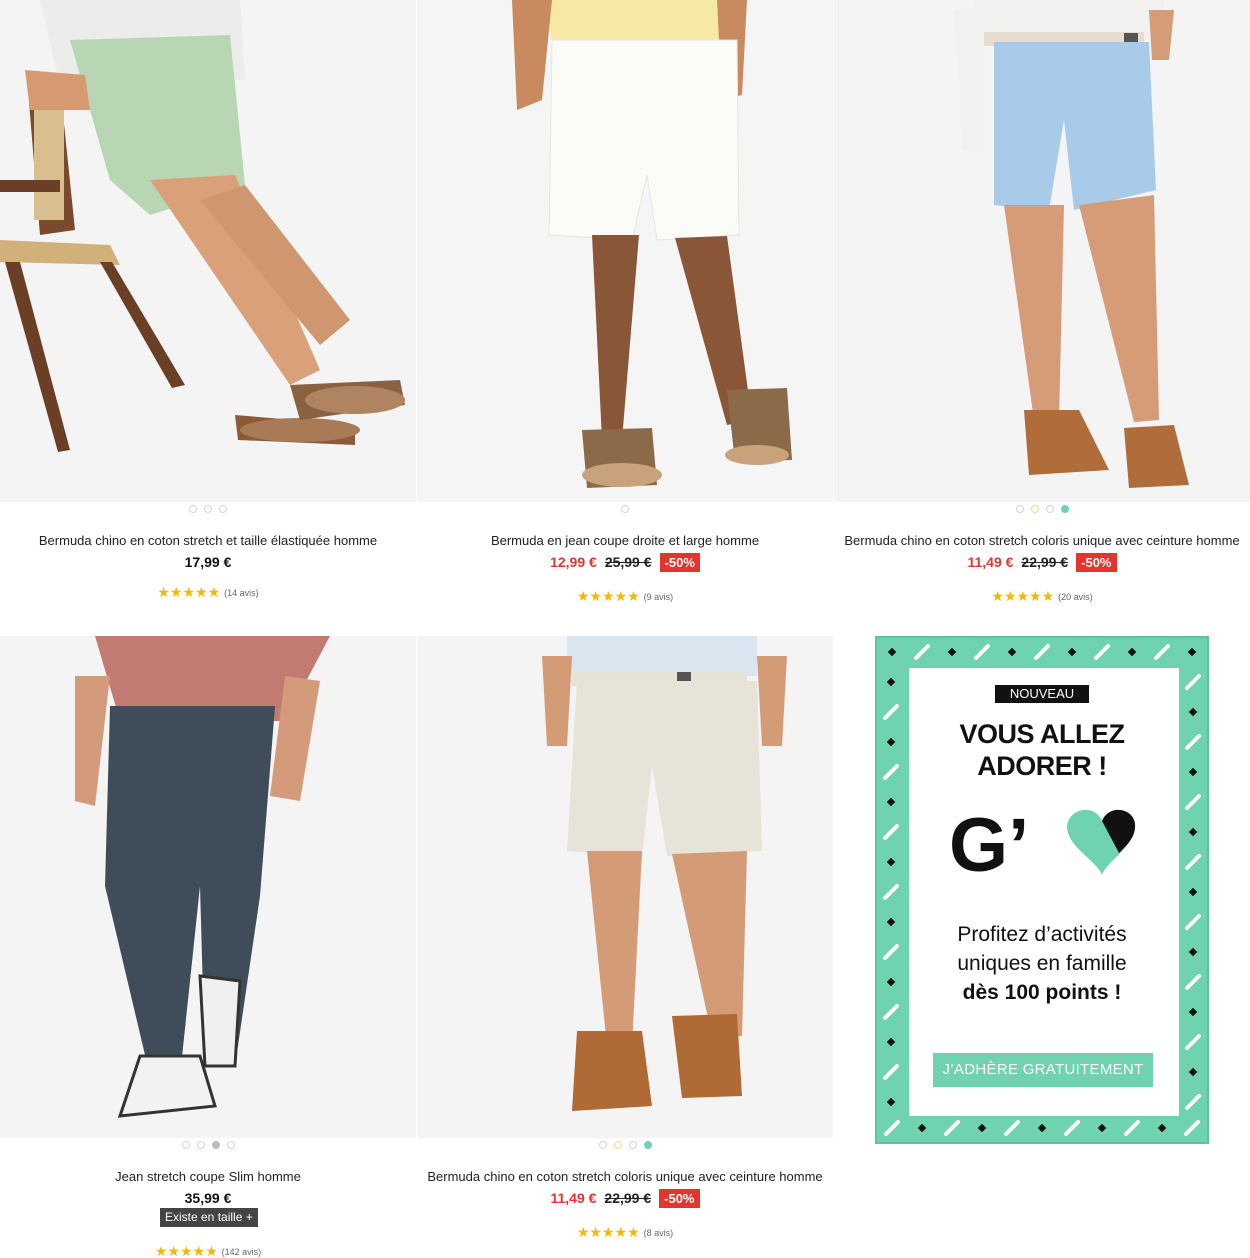 Image resolution: width=1250 pixels, height=1258 pixels. I want to click on product-rating: ★★★★★ (8 avis), so click(625, 1232).